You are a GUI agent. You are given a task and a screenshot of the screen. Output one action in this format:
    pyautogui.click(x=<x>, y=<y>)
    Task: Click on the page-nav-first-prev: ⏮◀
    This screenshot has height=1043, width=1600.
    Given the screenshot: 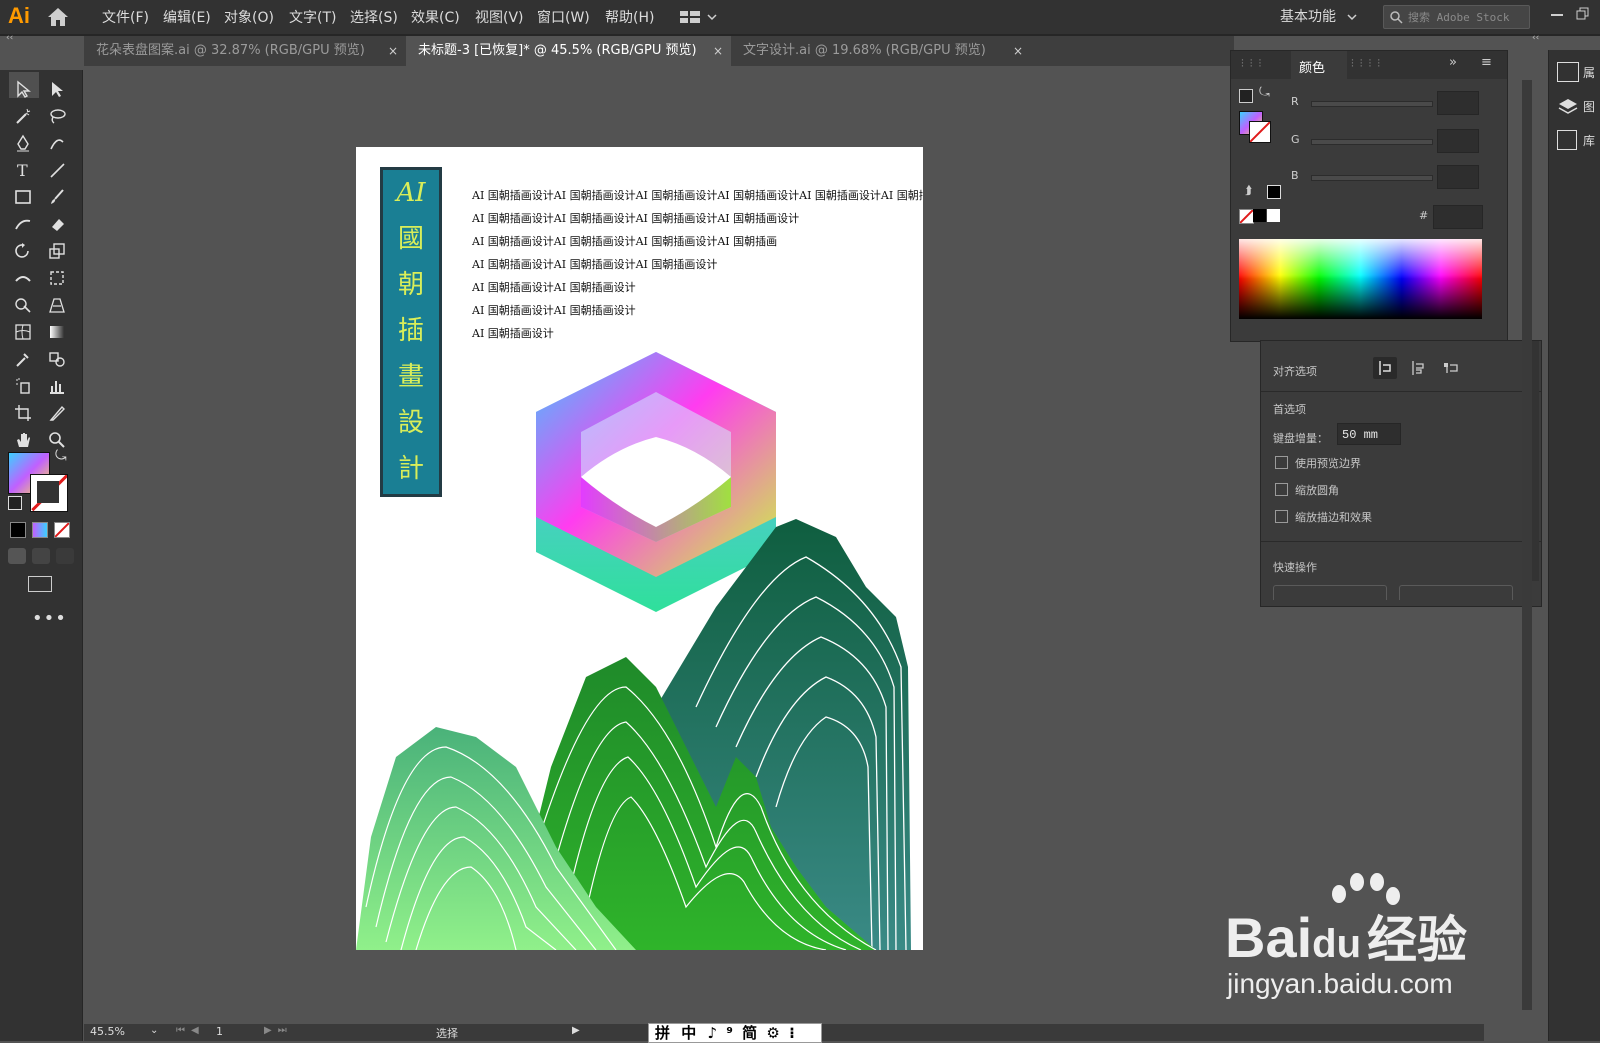 What is the action you would take?
    pyautogui.click(x=190, y=1030)
    